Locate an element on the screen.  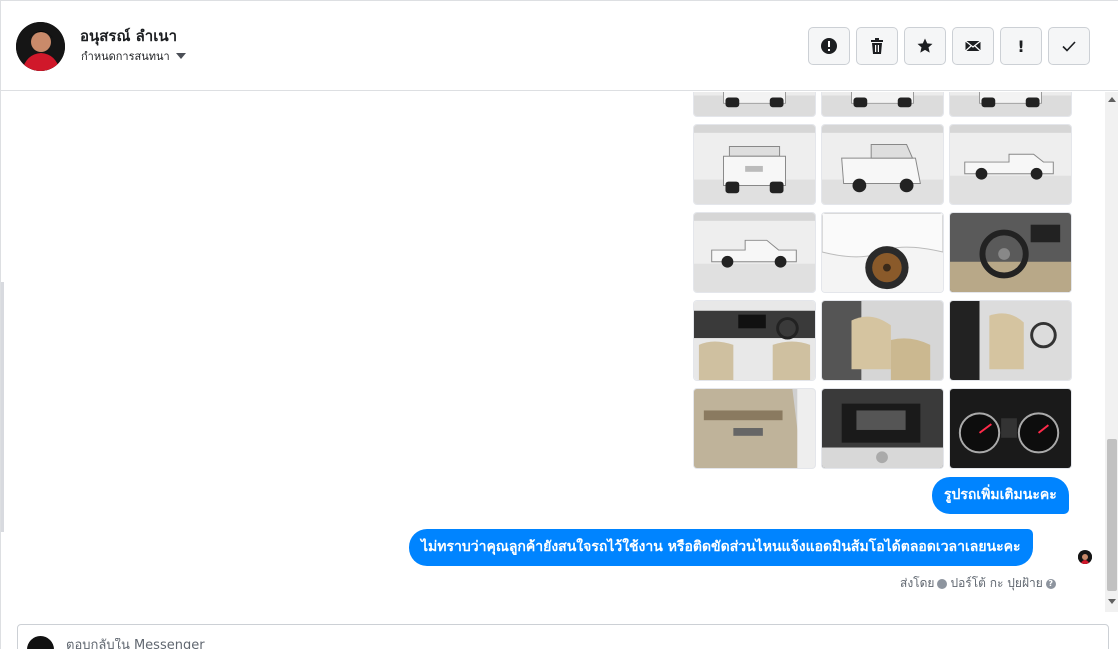
thread-scrollbar is located at coordinates (1111, 352).